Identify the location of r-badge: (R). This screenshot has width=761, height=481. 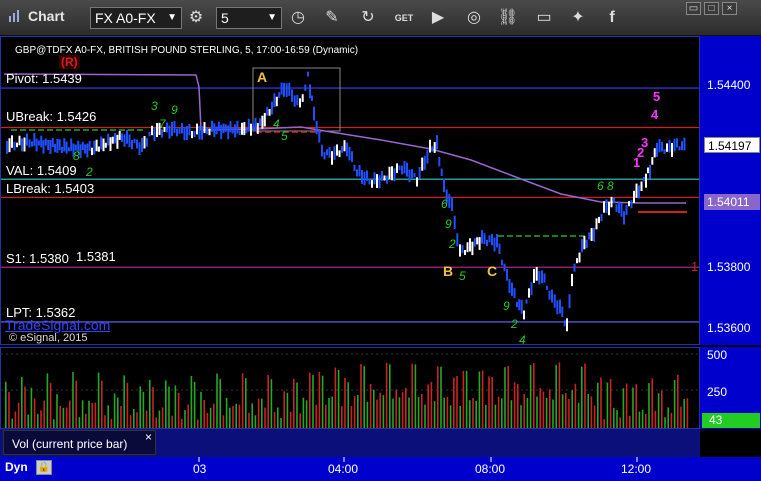
(69, 62).